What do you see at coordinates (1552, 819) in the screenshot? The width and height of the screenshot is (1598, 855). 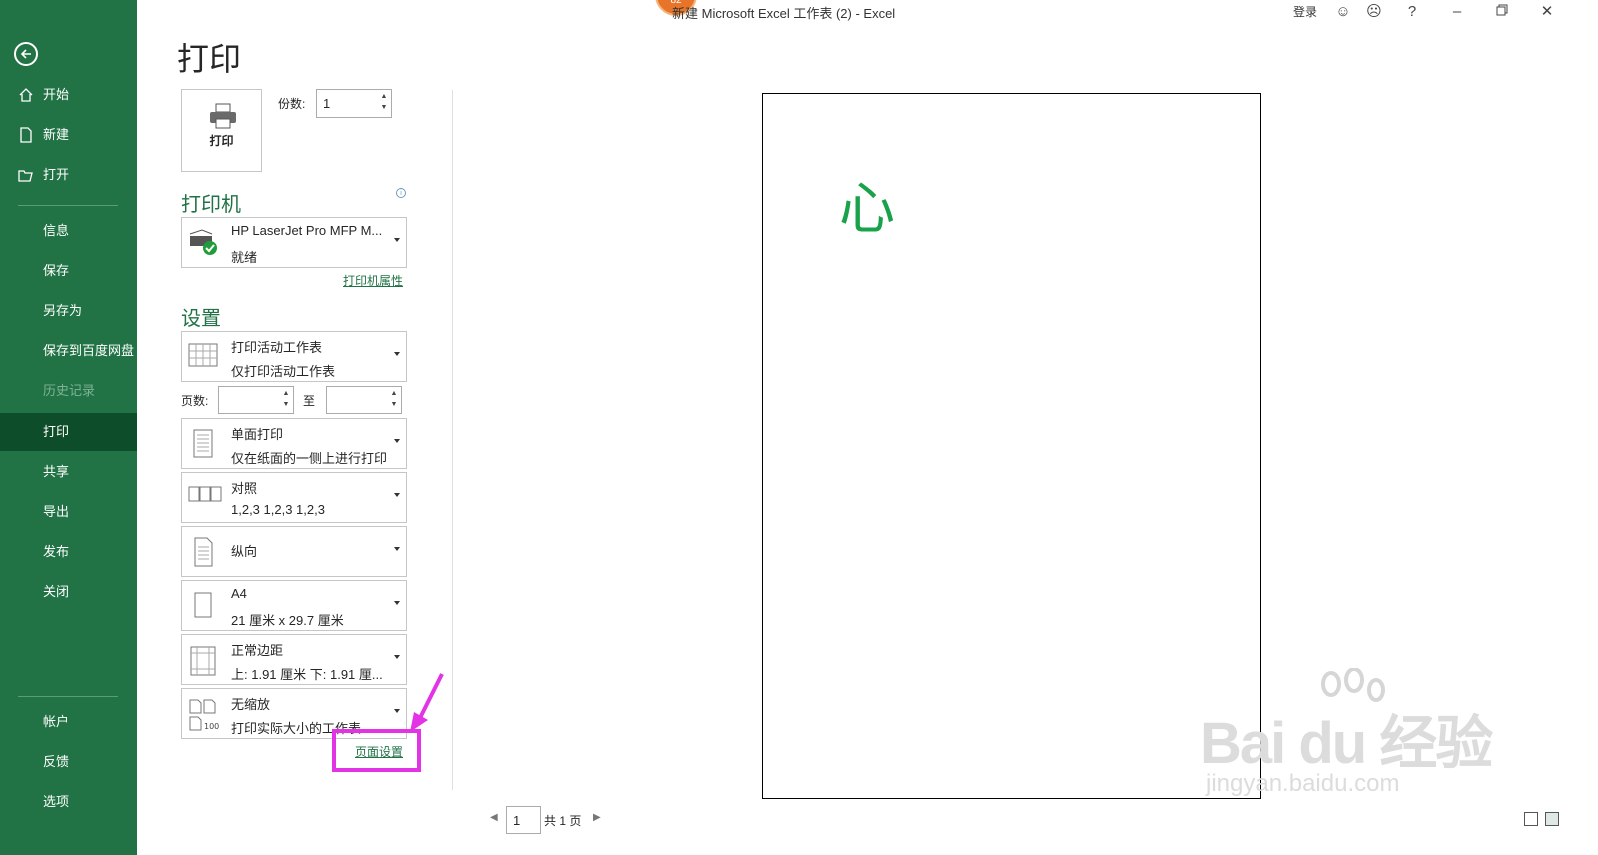 I see `zoom-to-page-icon` at bounding box center [1552, 819].